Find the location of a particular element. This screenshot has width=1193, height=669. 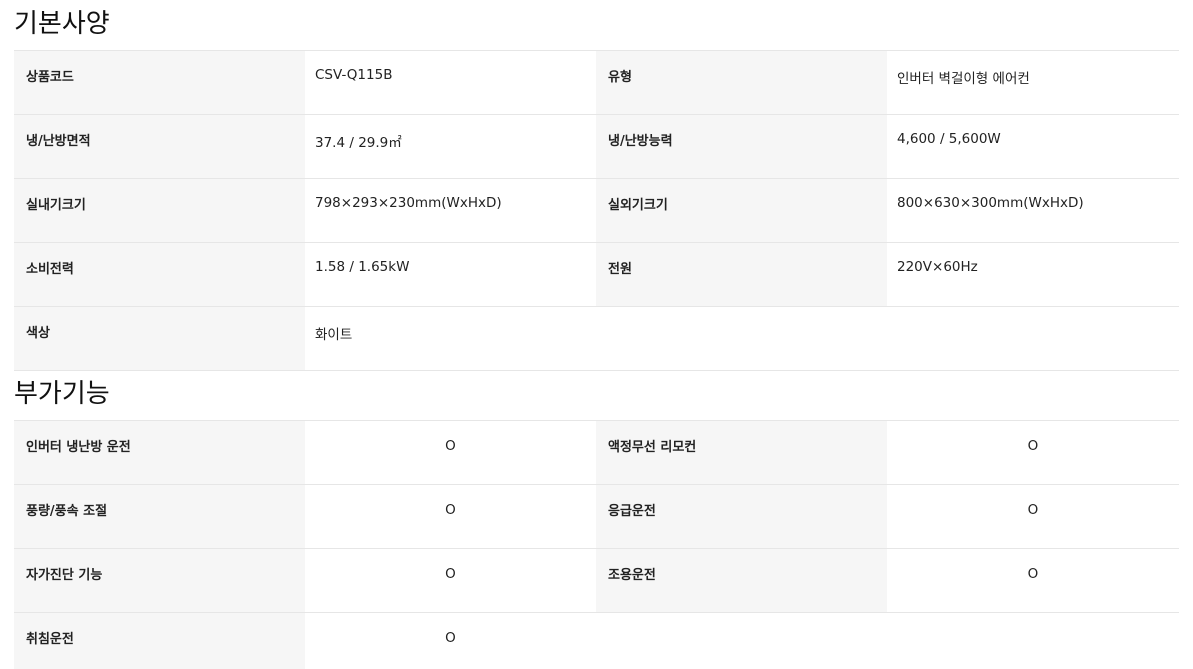

table-row: 인버터 냉난방 운전 O 액정무선 리모컨 O is located at coordinates (596, 452).